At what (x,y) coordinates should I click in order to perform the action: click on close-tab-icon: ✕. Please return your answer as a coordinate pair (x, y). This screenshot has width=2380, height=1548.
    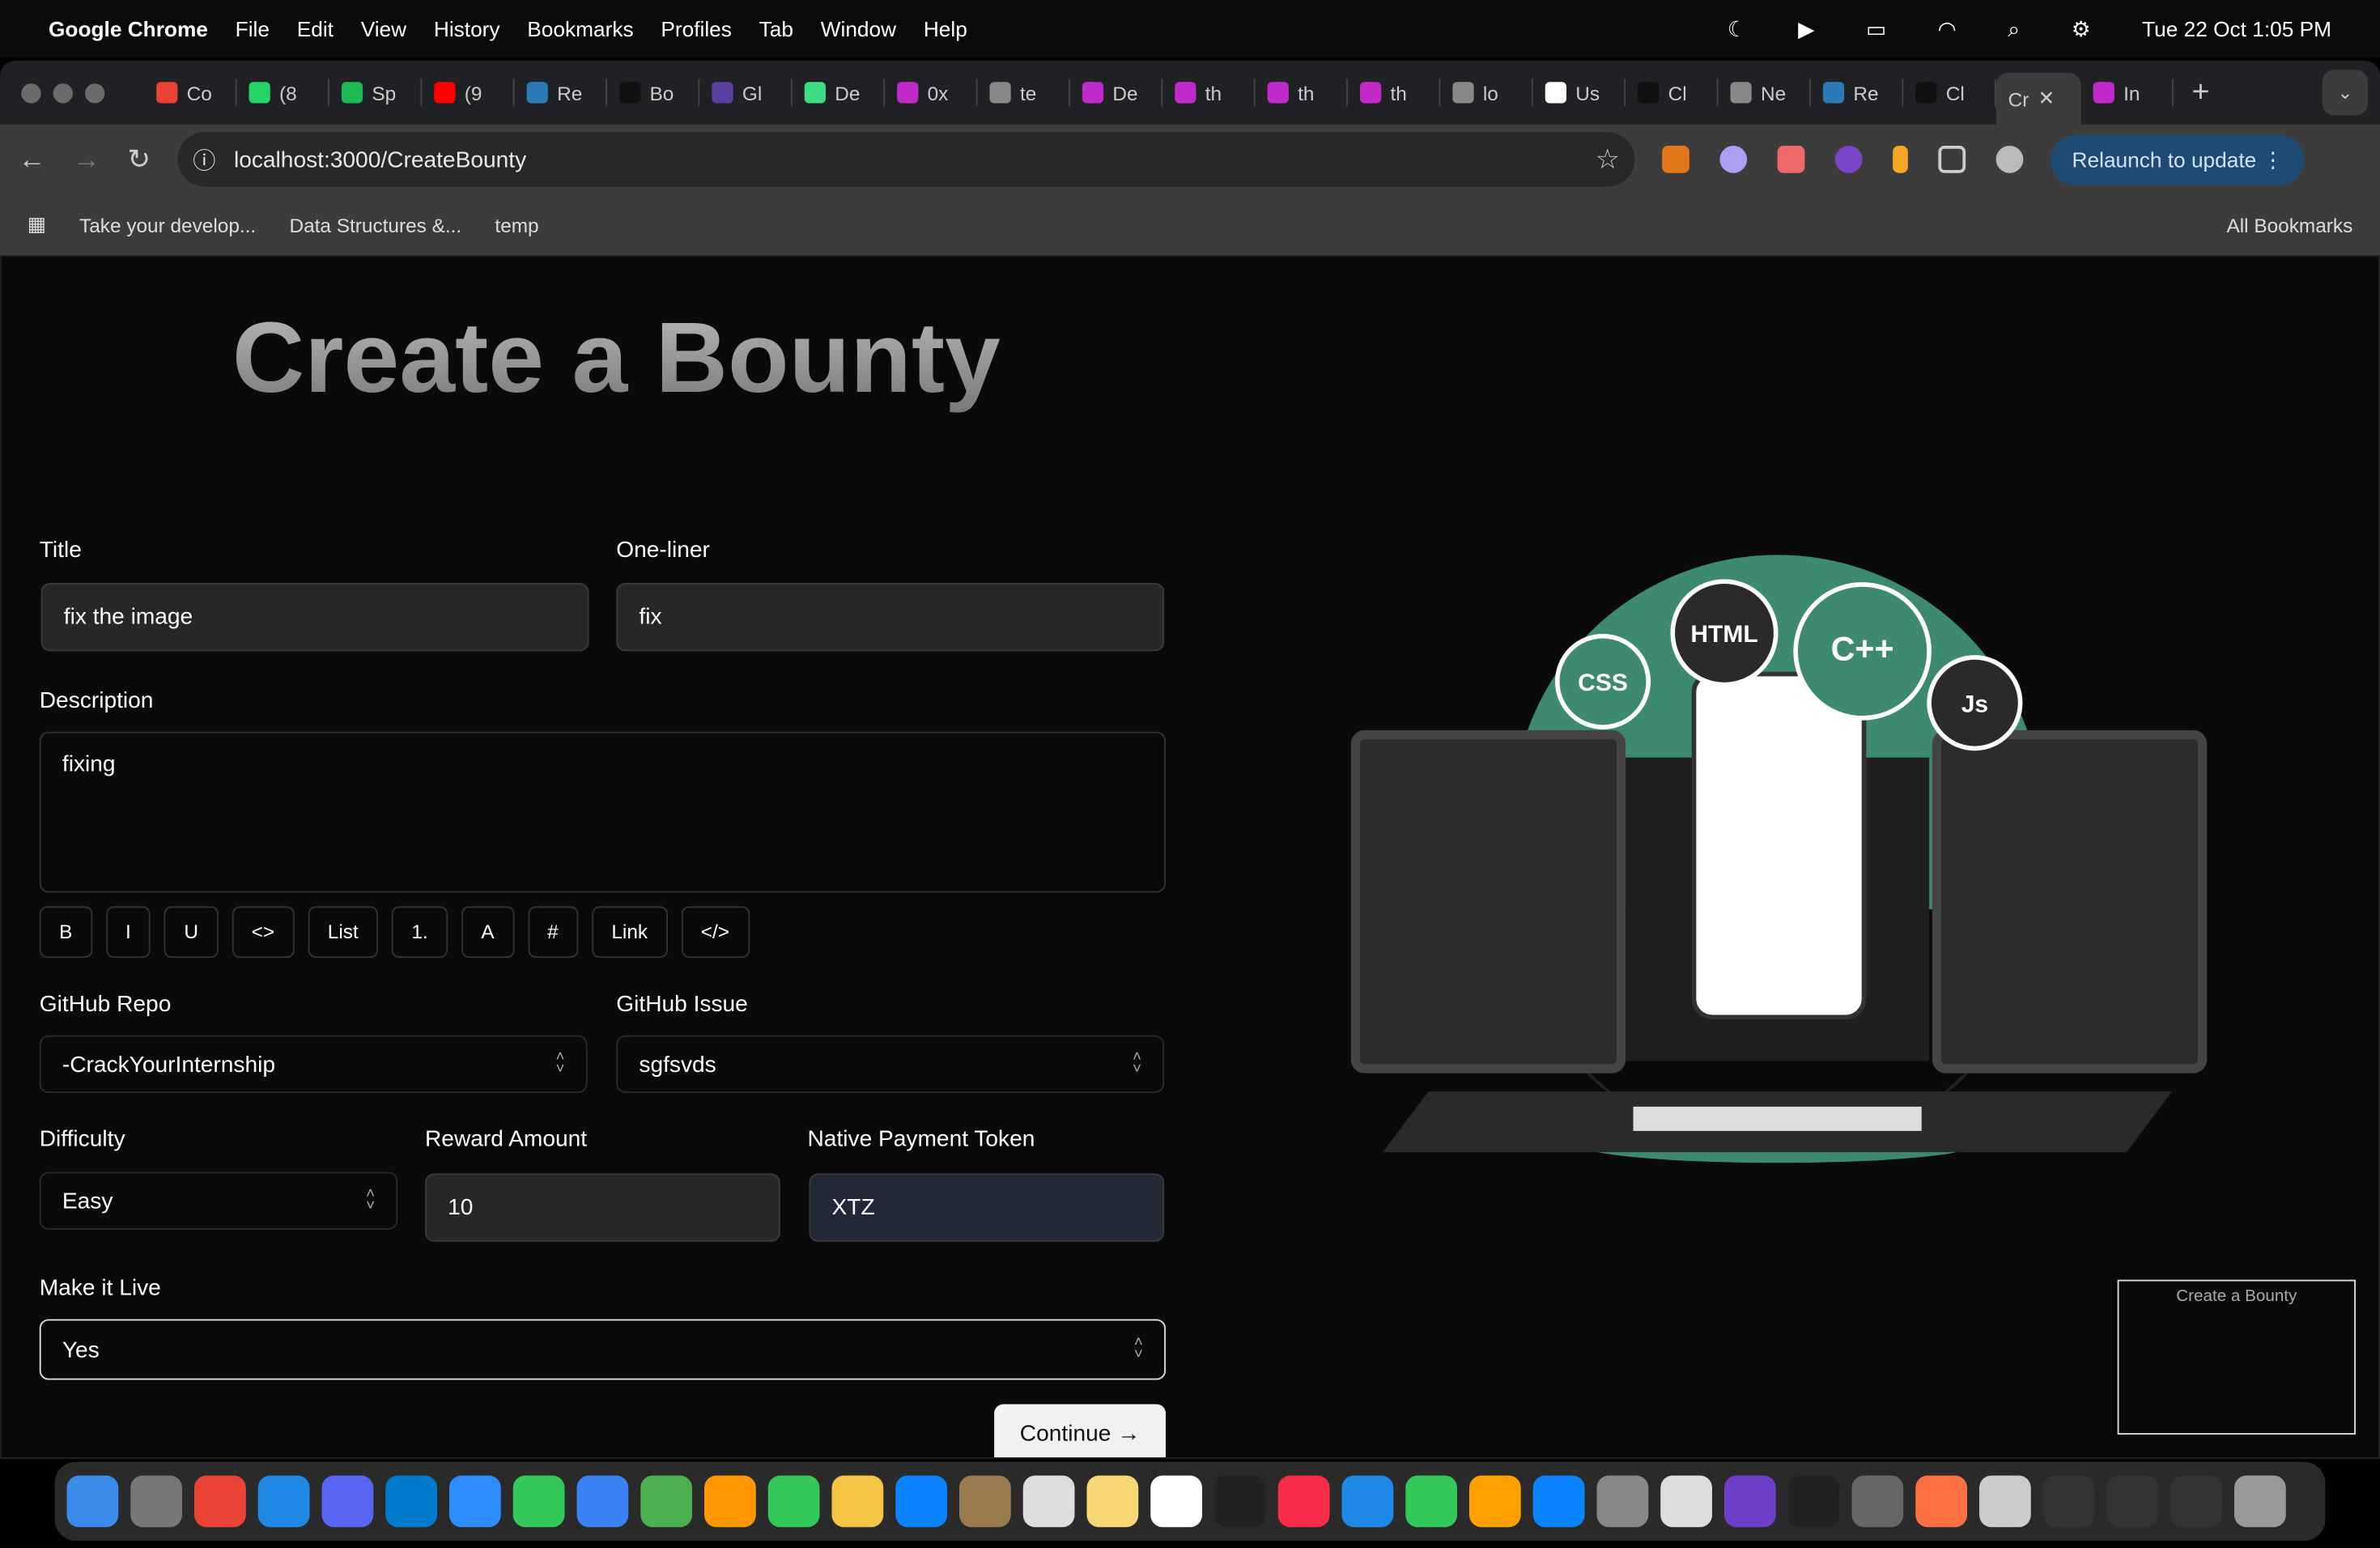
    Looking at the image, I should click on (2046, 99).